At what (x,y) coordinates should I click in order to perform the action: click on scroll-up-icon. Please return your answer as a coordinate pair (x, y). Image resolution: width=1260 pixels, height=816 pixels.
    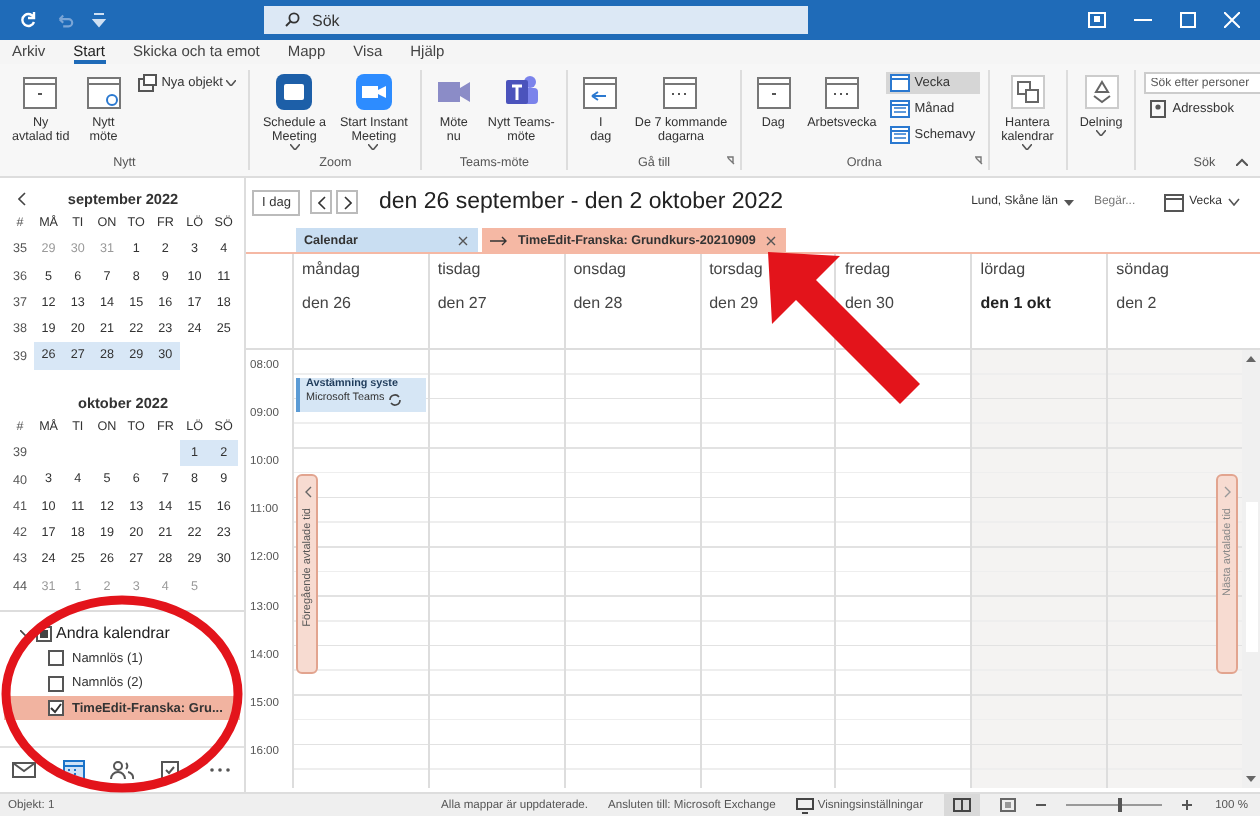
    Looking at the image, I should click on (1251, 359).